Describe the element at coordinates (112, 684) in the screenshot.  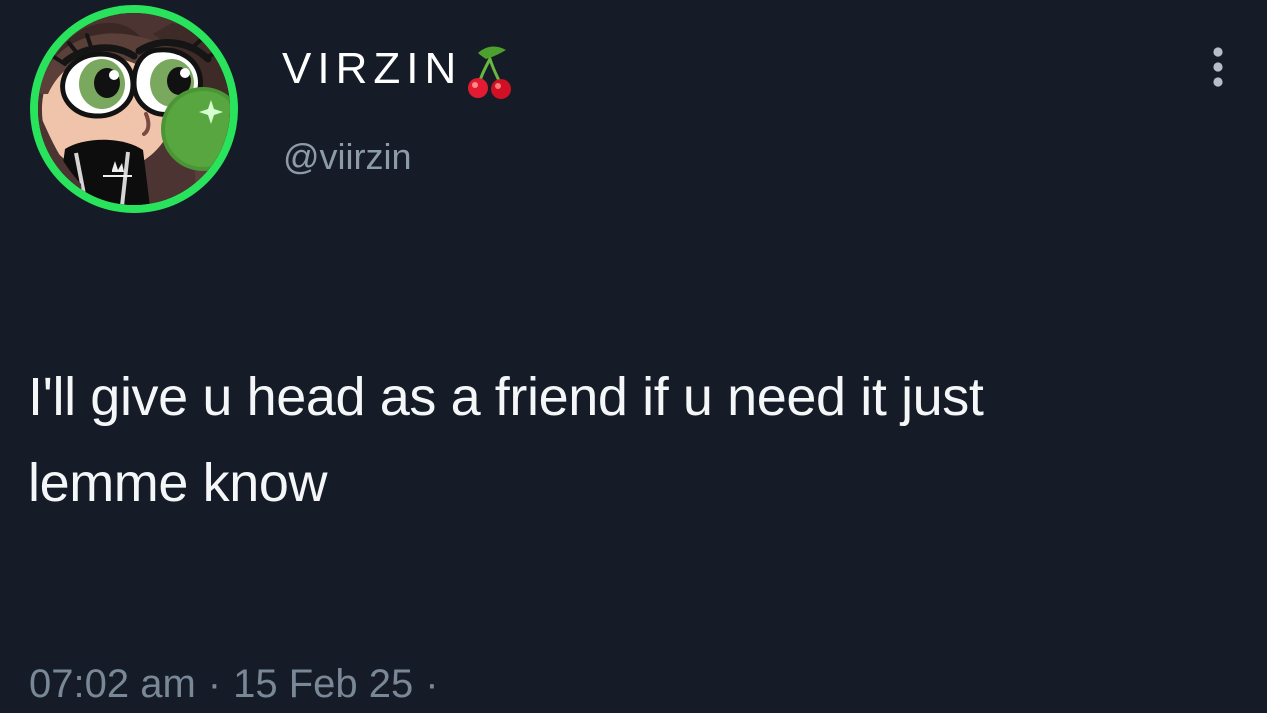
I see `tweet-time: 07:02 am` at that location.